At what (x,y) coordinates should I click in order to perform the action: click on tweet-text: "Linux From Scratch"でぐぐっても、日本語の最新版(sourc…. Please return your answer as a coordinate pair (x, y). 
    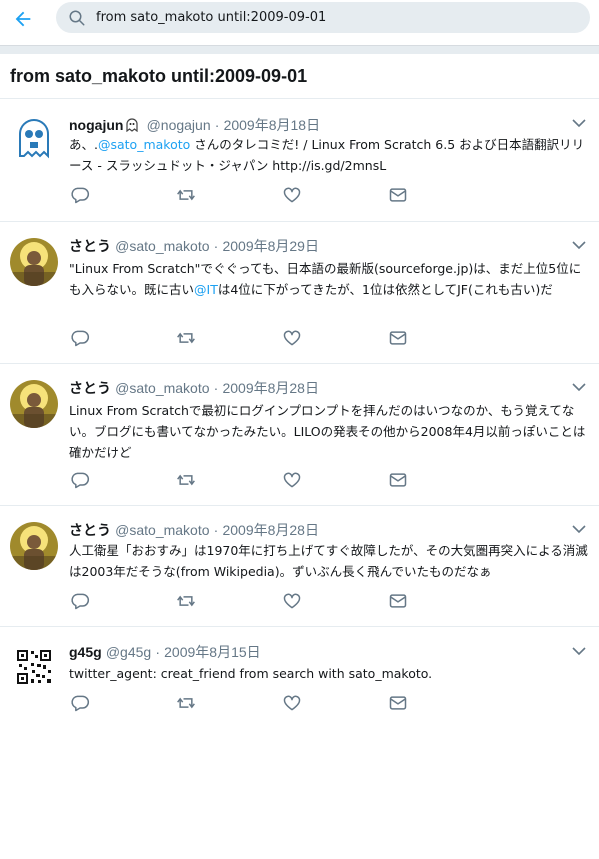
    Looking at the image, I should click on (331, 279).